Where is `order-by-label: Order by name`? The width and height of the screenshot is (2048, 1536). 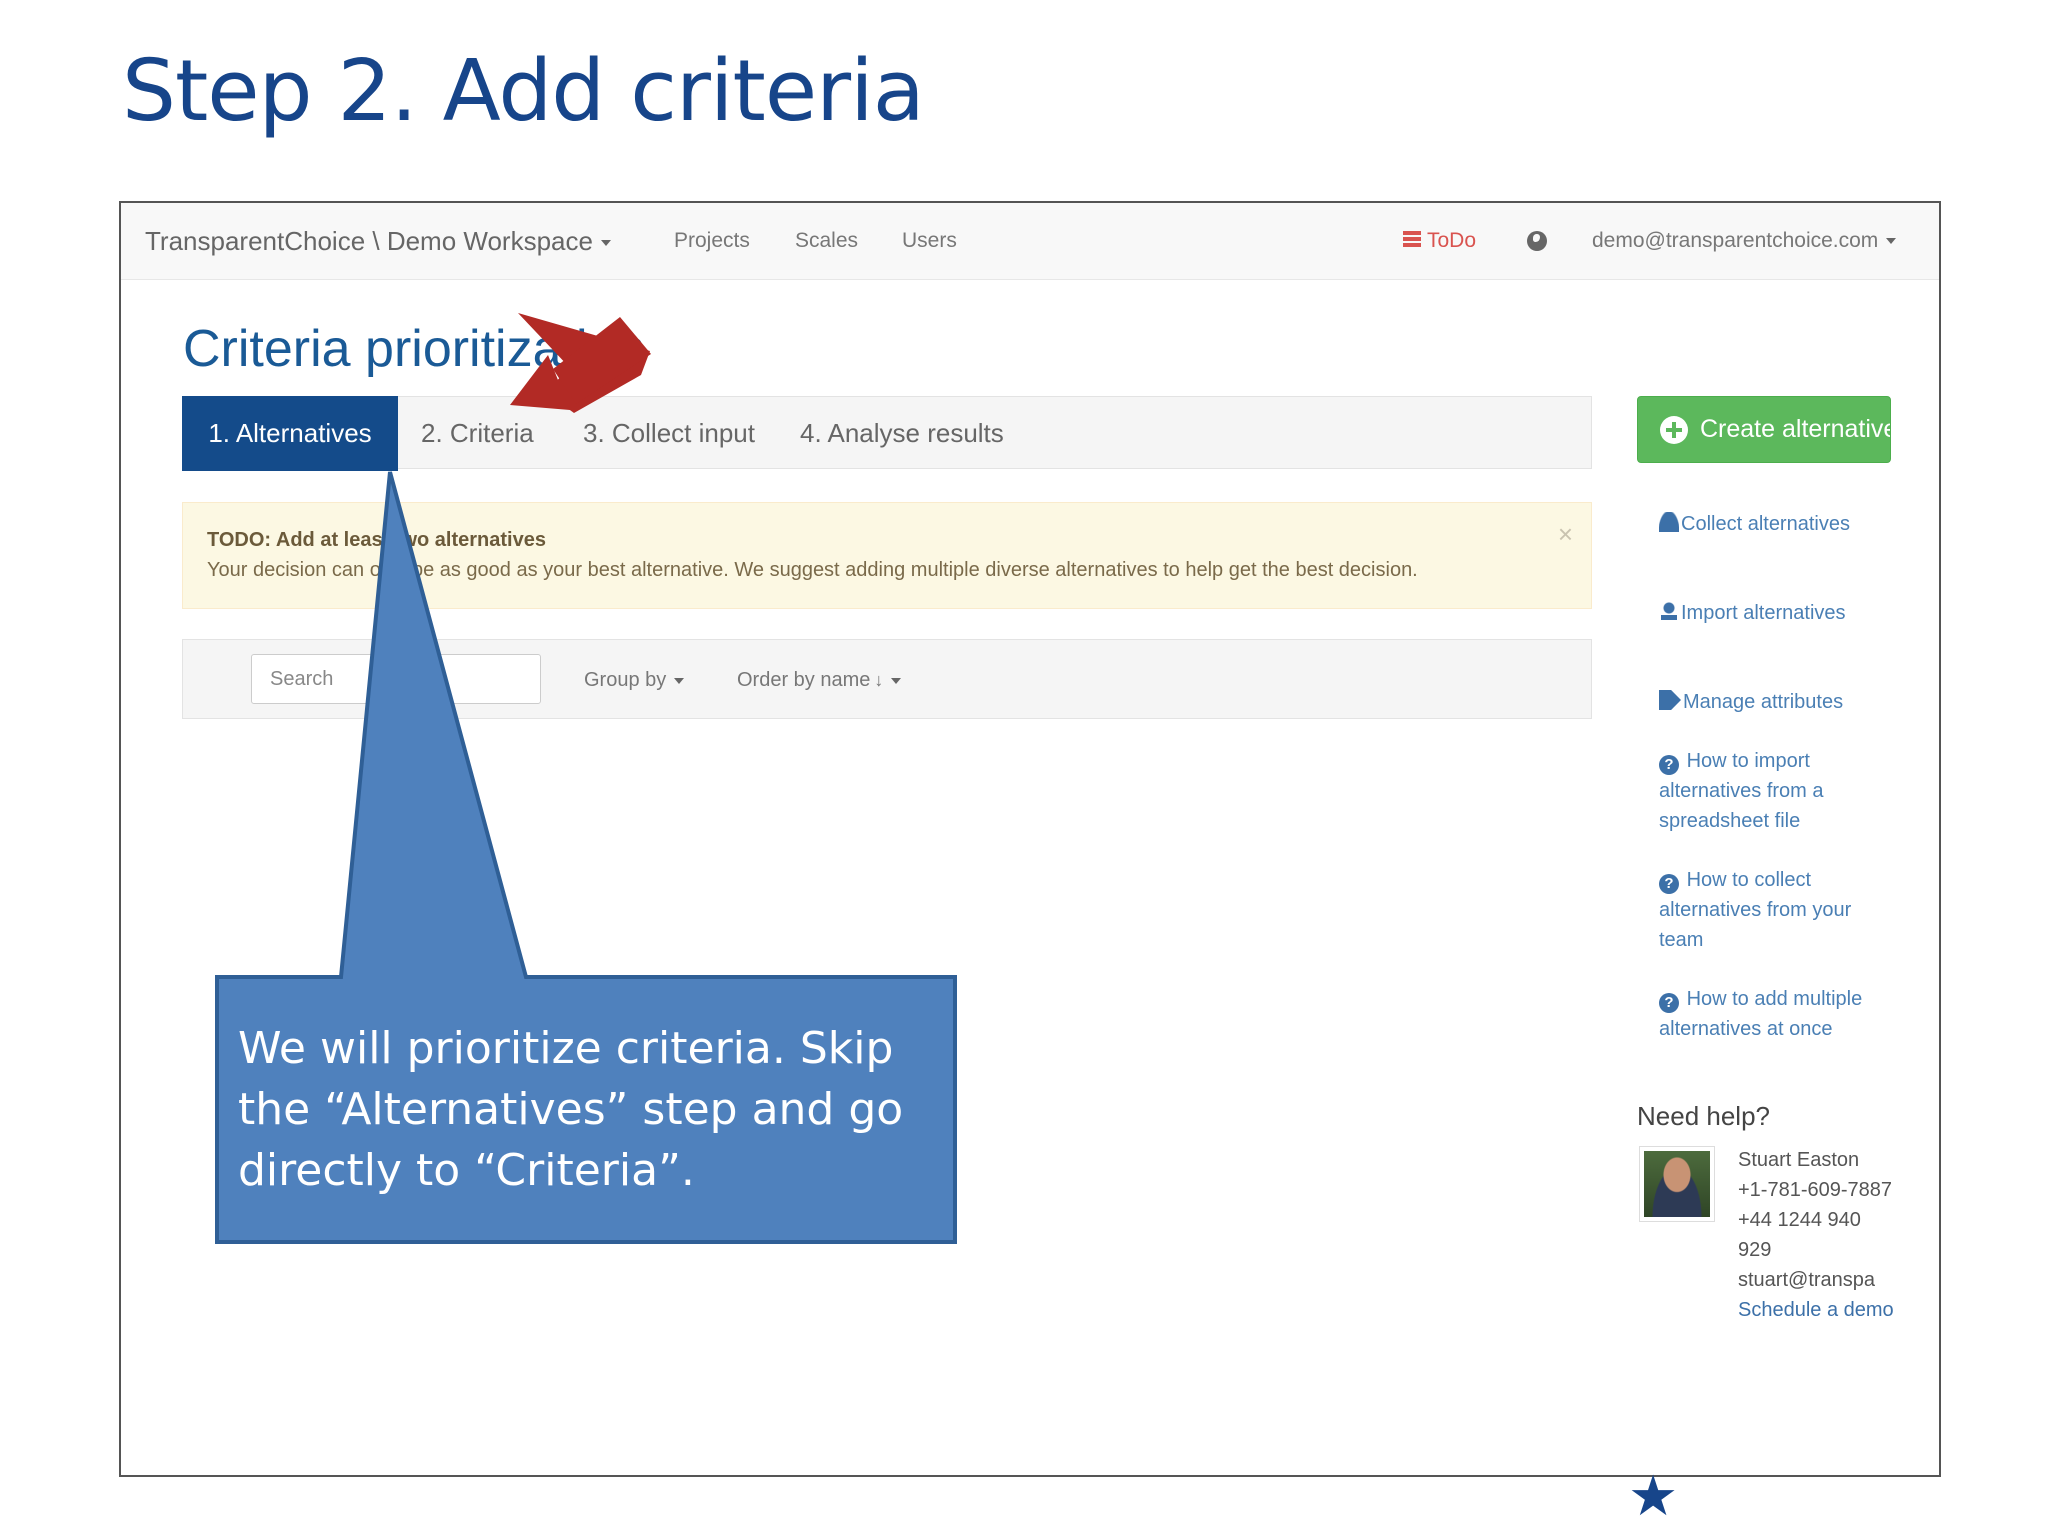 order-by-label: Order by name is located at coordinates (804, 680).